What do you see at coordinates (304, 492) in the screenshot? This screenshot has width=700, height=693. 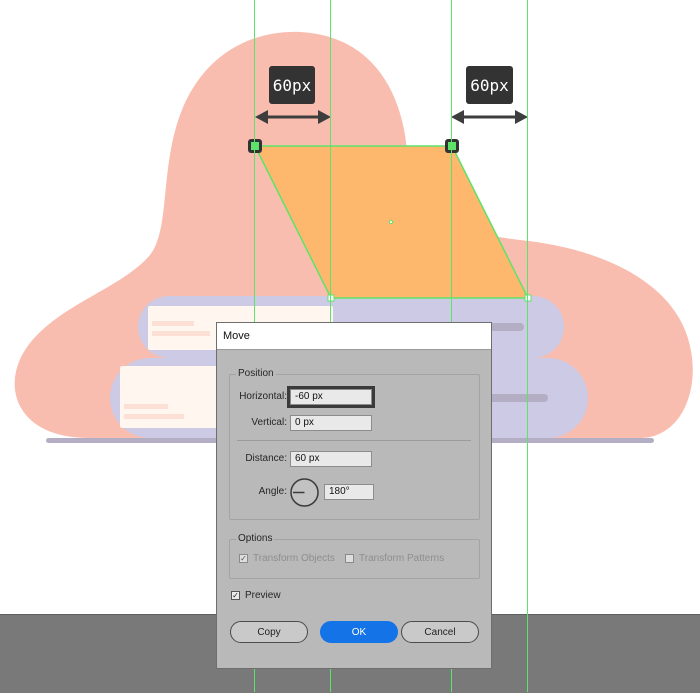 I see `angle-dial-icon` at bounding box center [304, 492].